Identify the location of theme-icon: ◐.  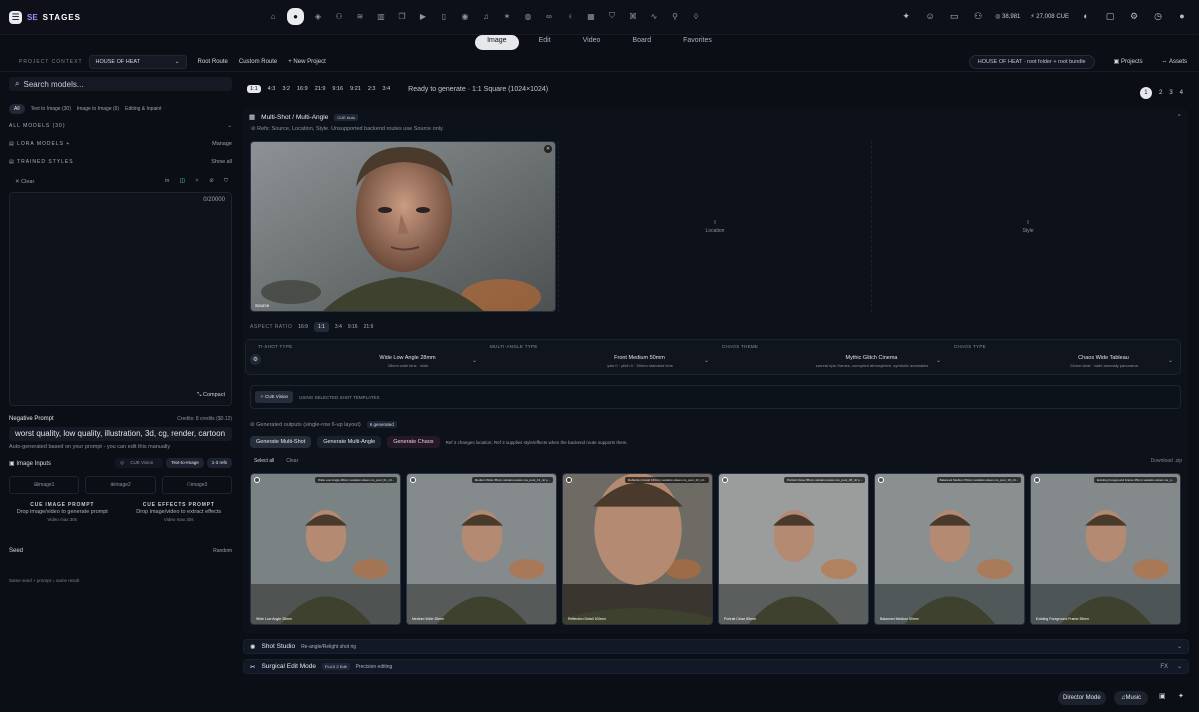
(1086, 16).